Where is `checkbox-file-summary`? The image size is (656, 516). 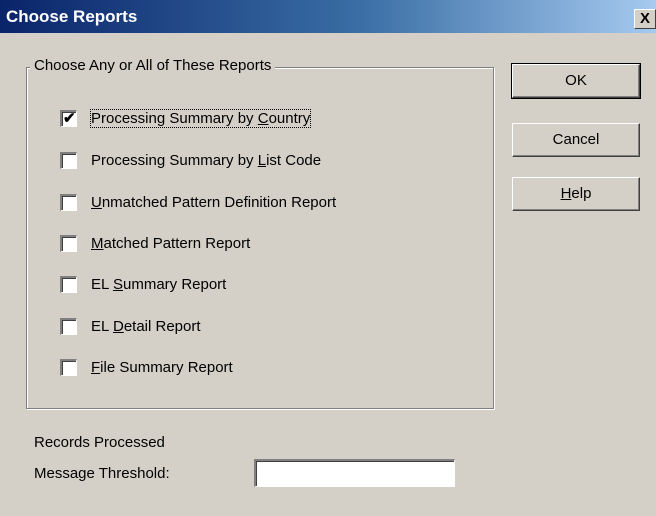 checkbox-file-summary is located at coordinates (68, 367).